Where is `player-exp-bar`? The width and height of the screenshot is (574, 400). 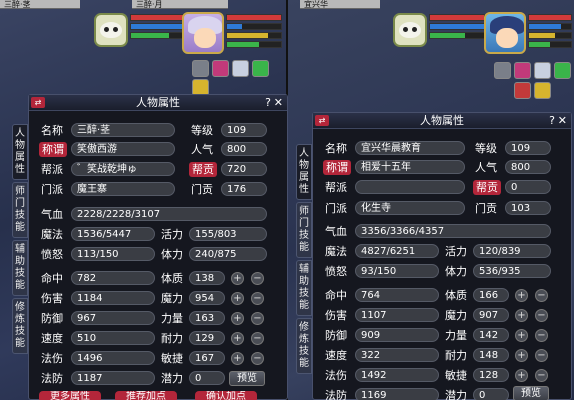
player-exp-bar is located at coordinates (254, 44).